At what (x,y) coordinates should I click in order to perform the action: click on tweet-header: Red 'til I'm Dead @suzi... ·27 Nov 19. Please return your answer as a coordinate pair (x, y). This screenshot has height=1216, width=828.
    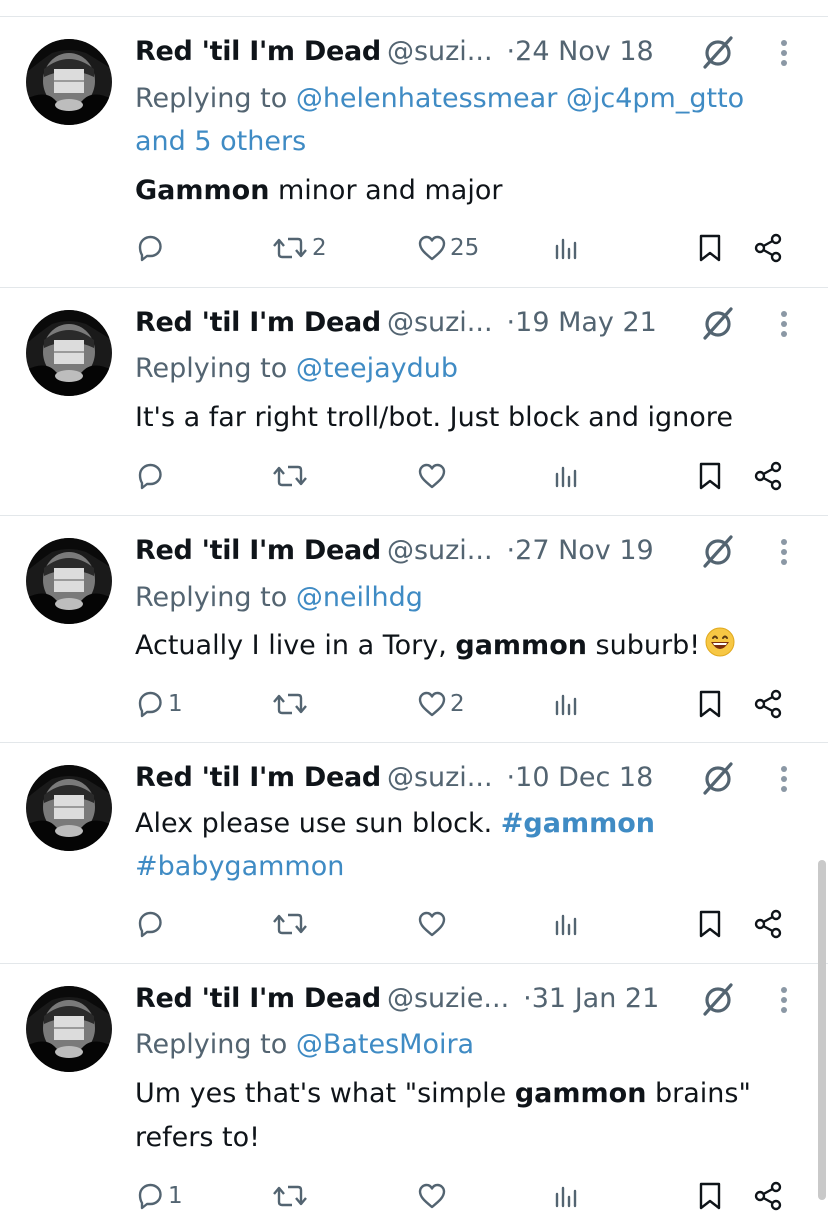
    Looking at the image, I should click on (446, 551).